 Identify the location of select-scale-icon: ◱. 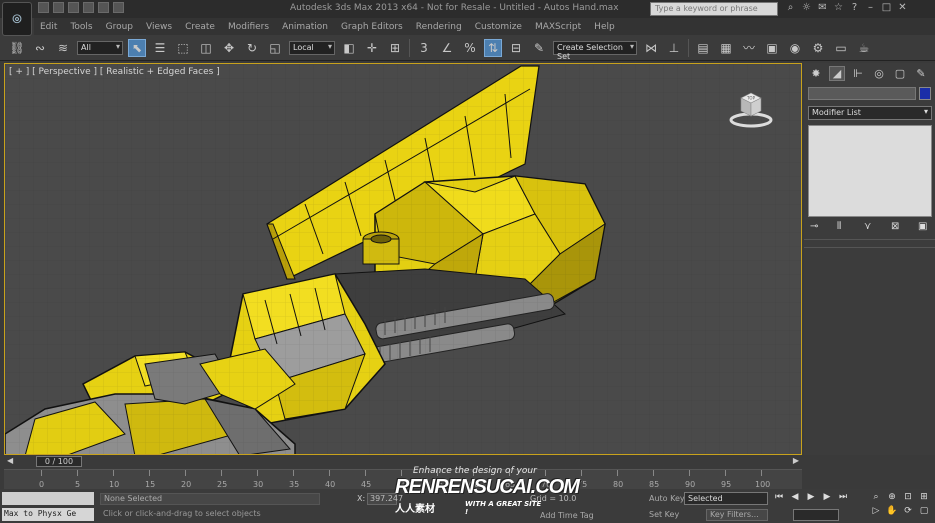
(275, 48).